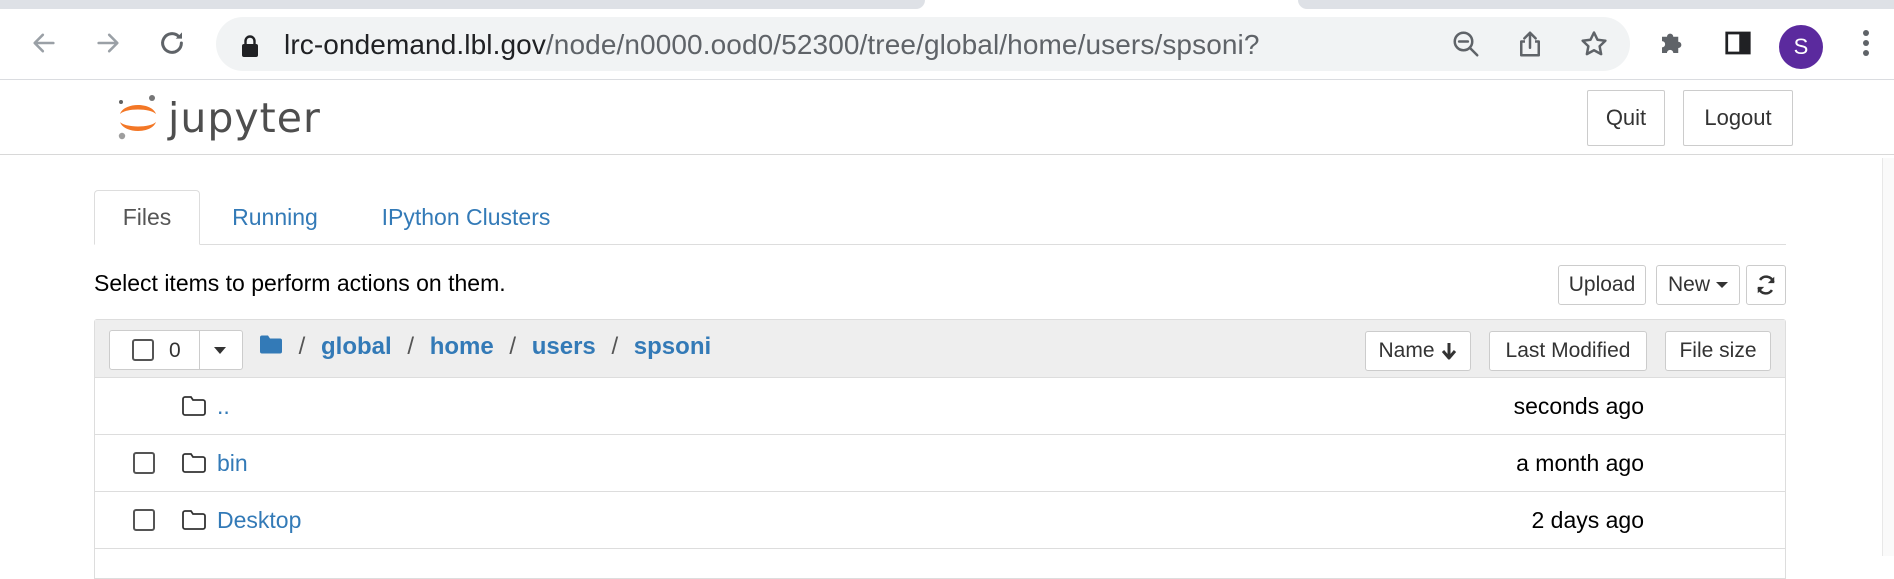  Describe the element at coordinates (220, 350) in the screenshot. I see `select-menu-caret-icon` at that location.